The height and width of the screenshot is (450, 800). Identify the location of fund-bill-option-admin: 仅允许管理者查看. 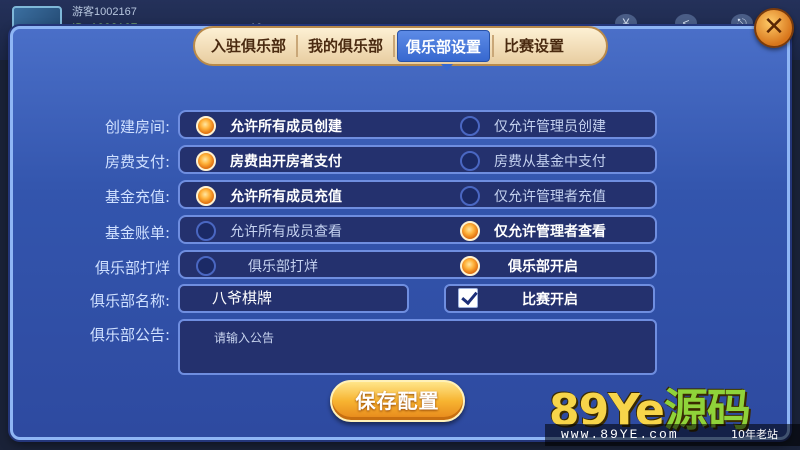
(533, 231).